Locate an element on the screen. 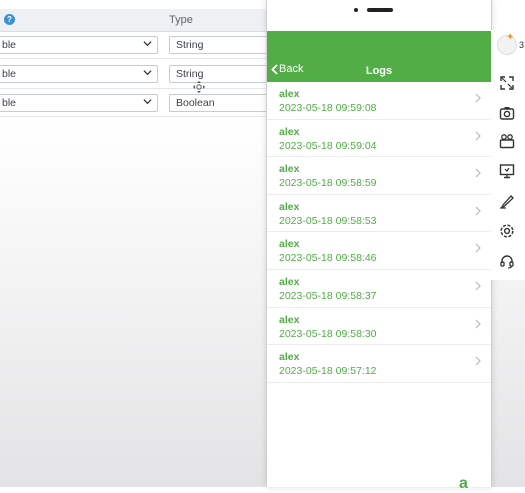 This screenshot has width=525, height=493. move-cursor-icon is located at coordinates (199, 86).